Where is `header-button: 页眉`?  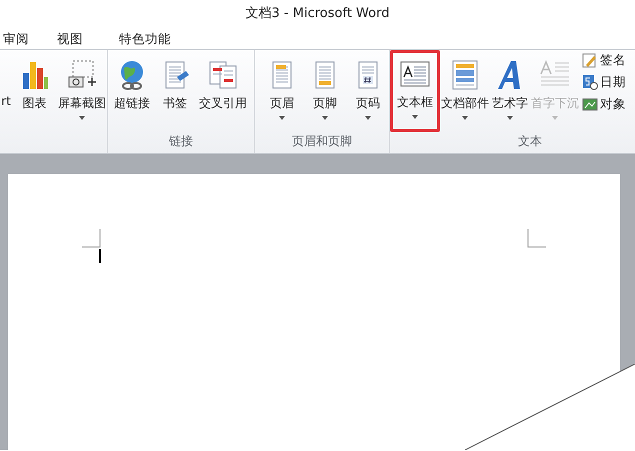 header-button: 页眉 is located at coordinates (282, 90).